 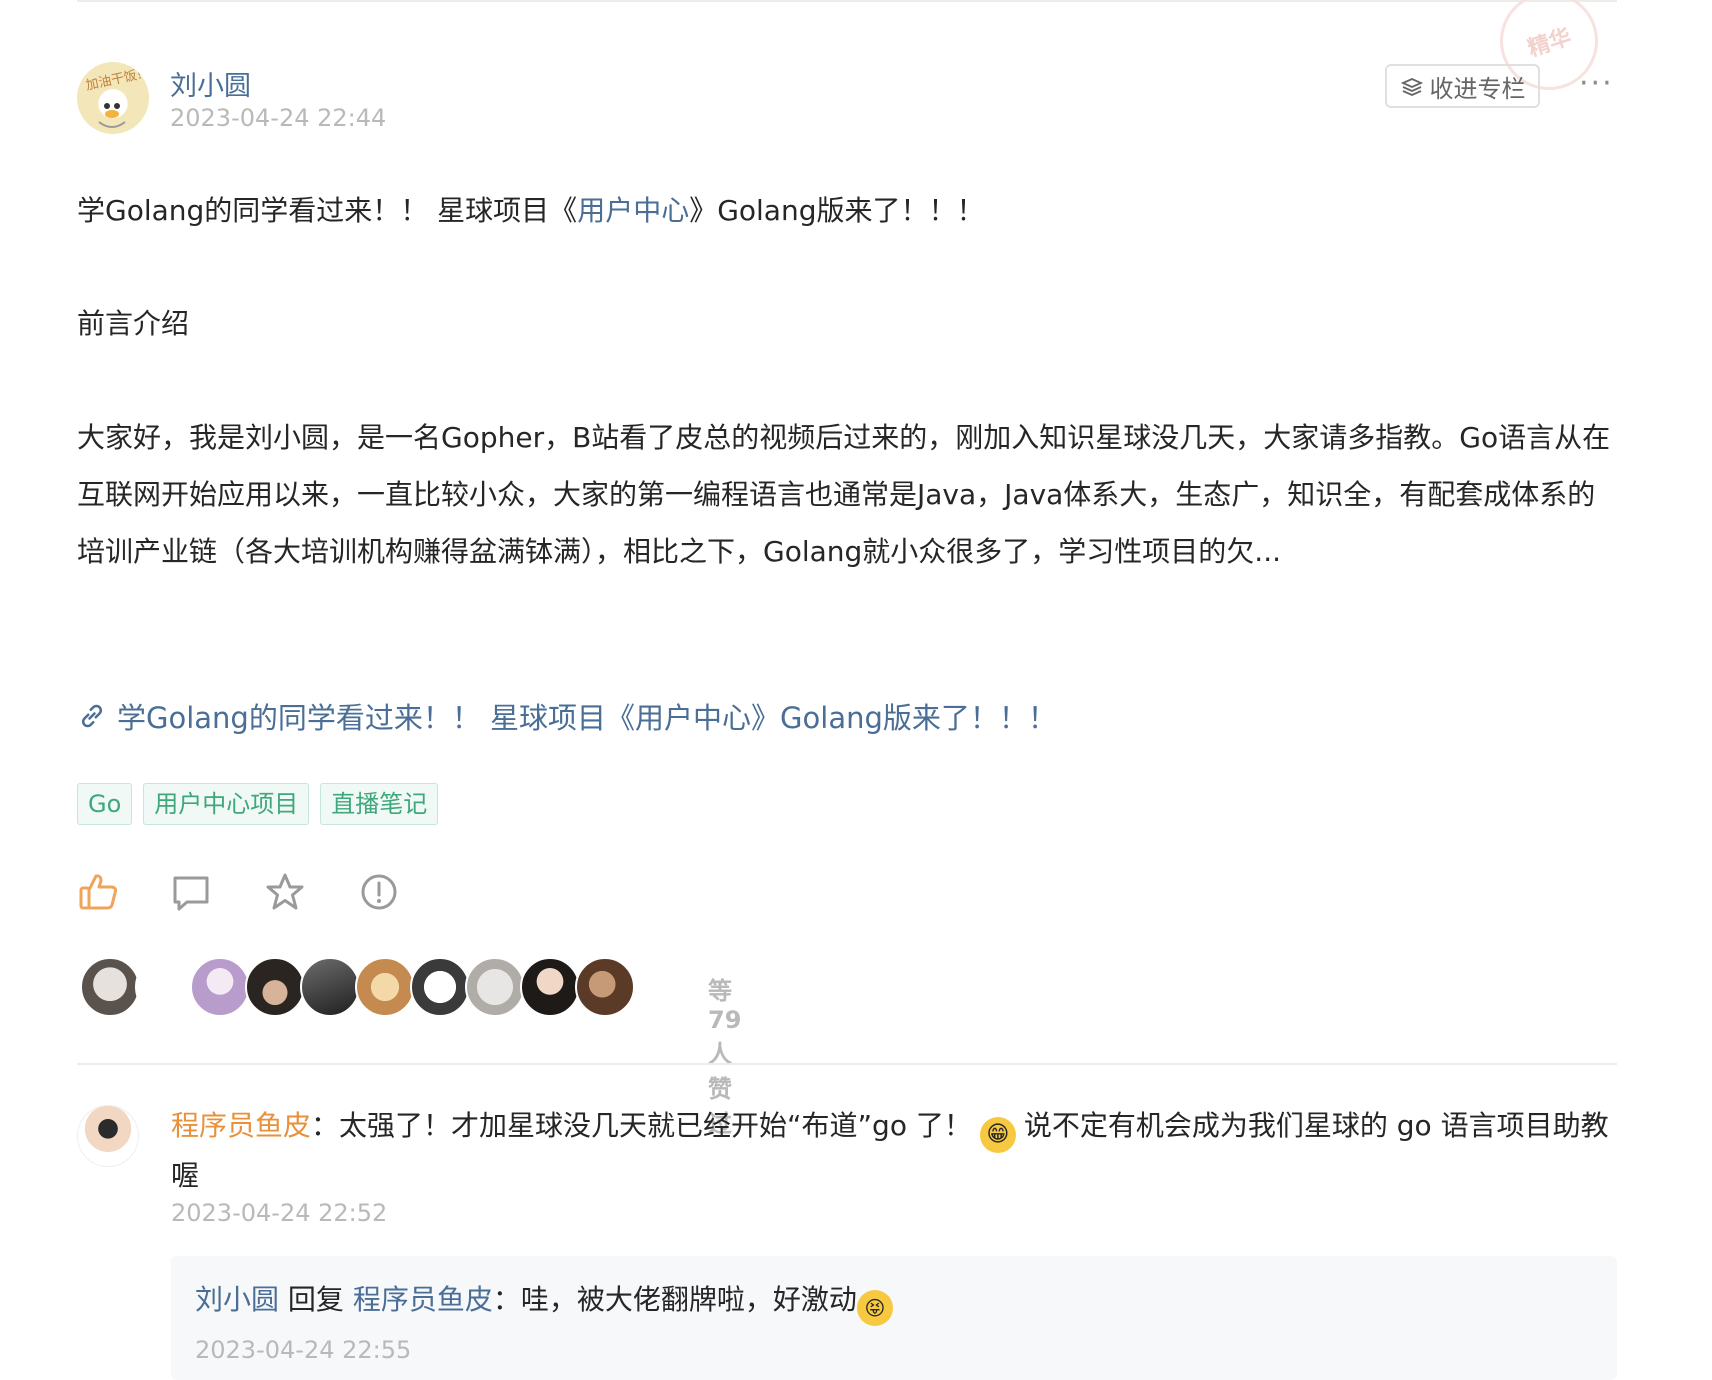 I want to click on report-button, so click(x=379, y=892).